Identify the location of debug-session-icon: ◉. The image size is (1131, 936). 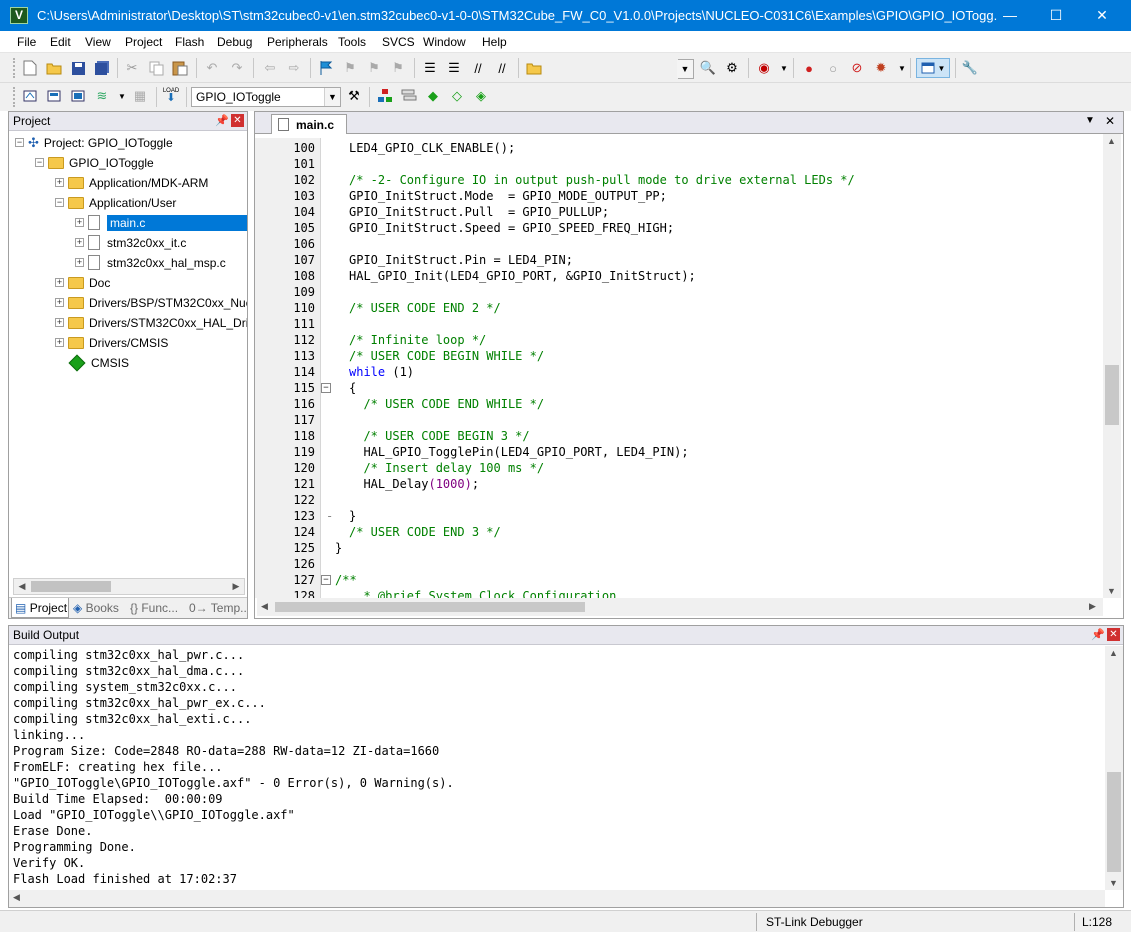
(764, 68).